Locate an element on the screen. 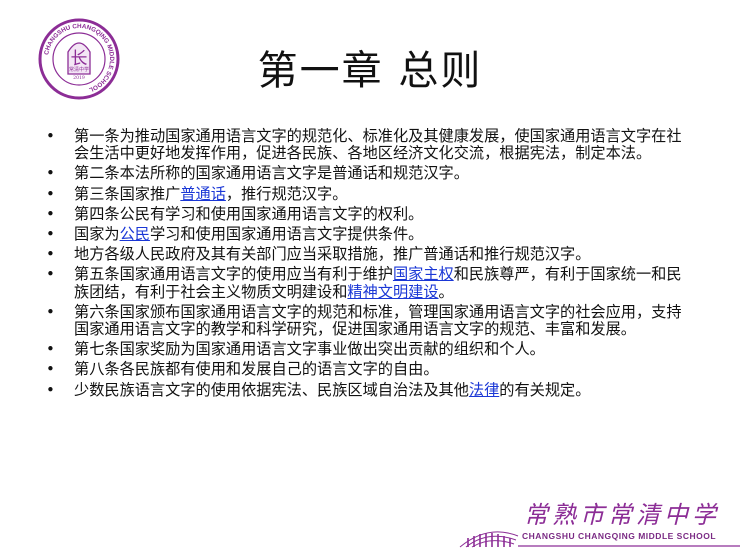  footer-school-name-cn: 常熟市常清中学 is located at coordinates (622, 515).